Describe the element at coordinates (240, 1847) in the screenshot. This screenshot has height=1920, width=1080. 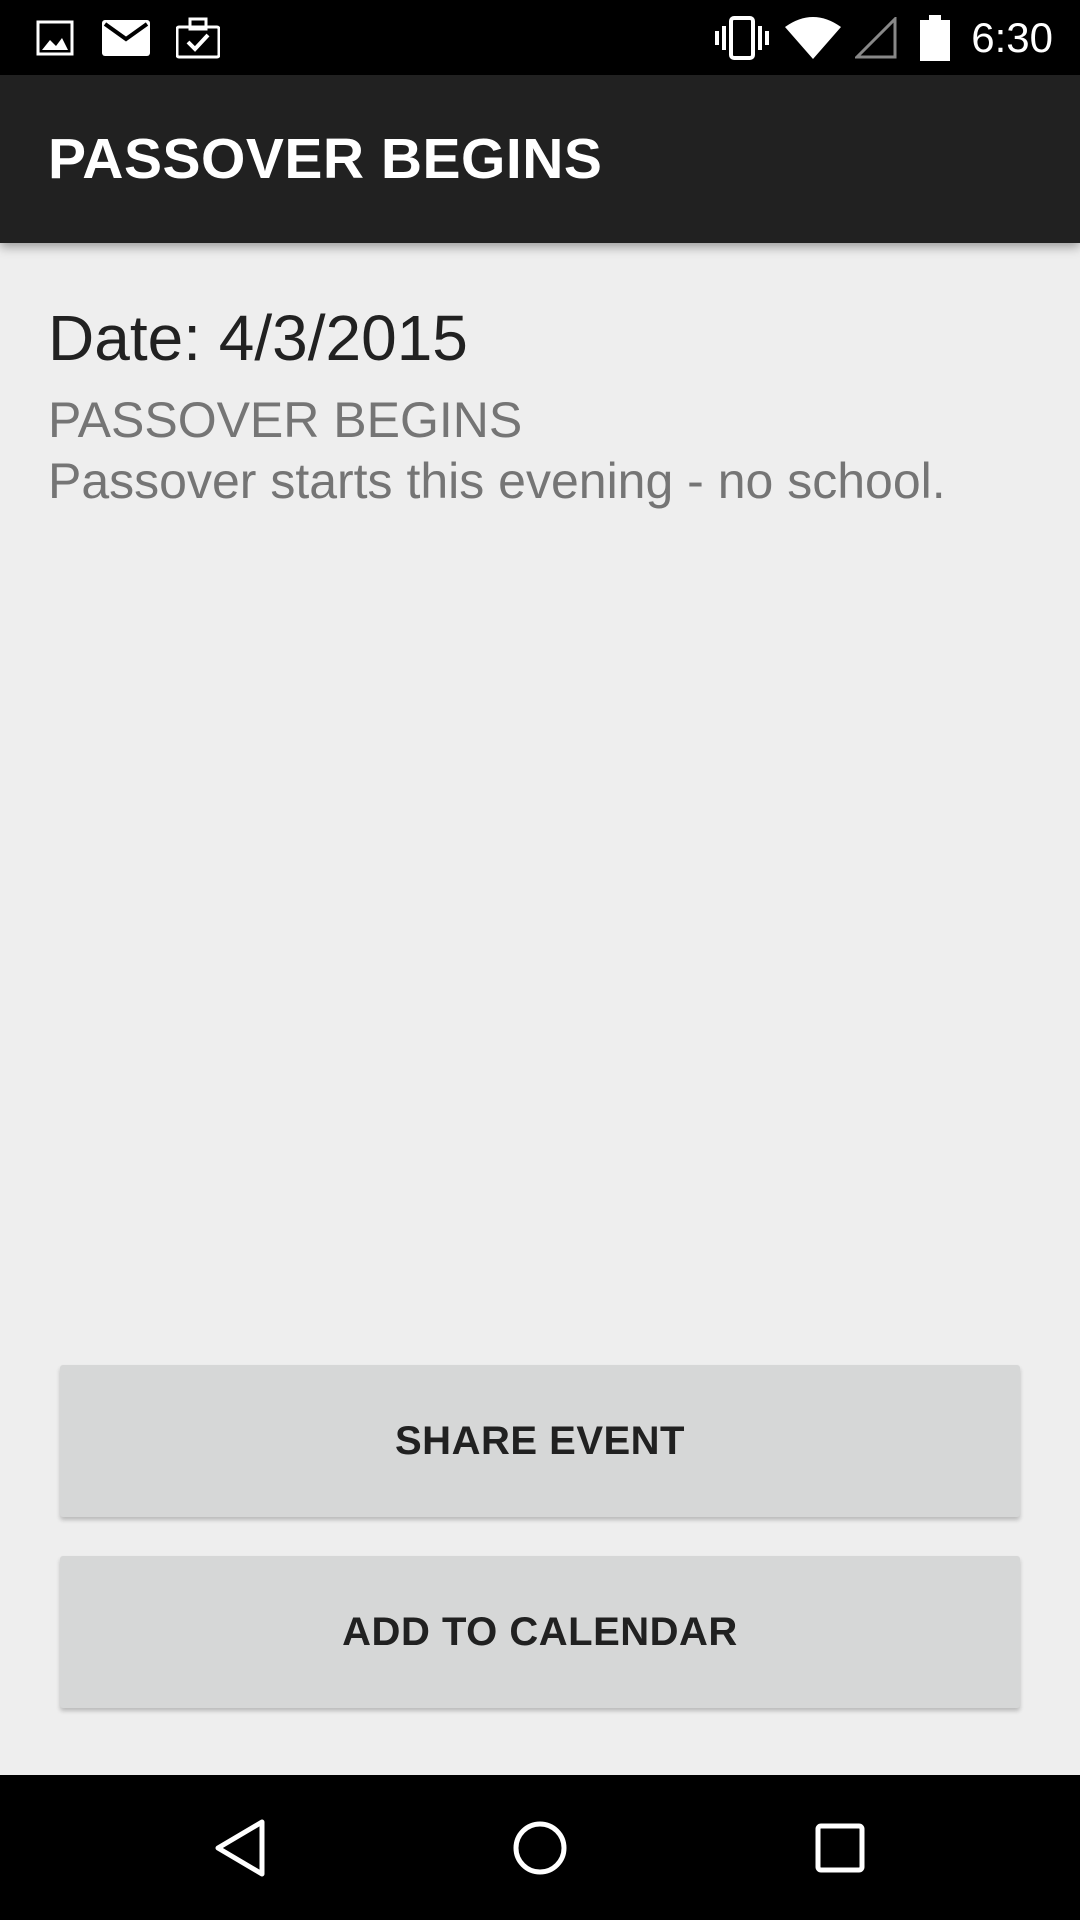
I see `back-icon` at that location.